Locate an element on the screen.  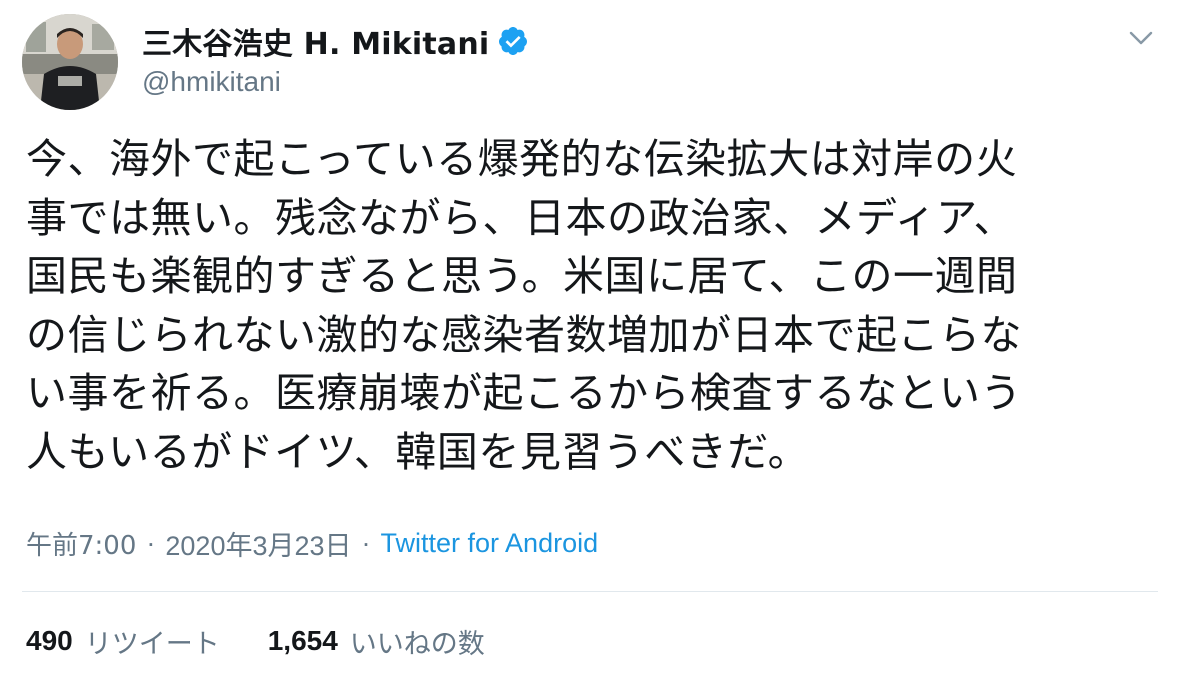
retweets-count: 490 is located at coordinates (49, 640).